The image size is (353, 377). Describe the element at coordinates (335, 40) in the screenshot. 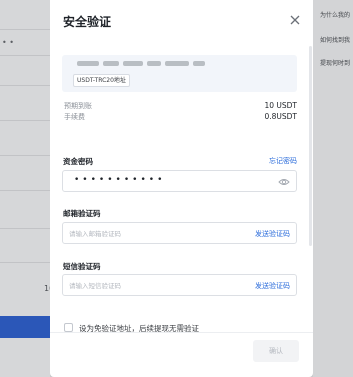

I see `help-link: 如何找到我` at that location.